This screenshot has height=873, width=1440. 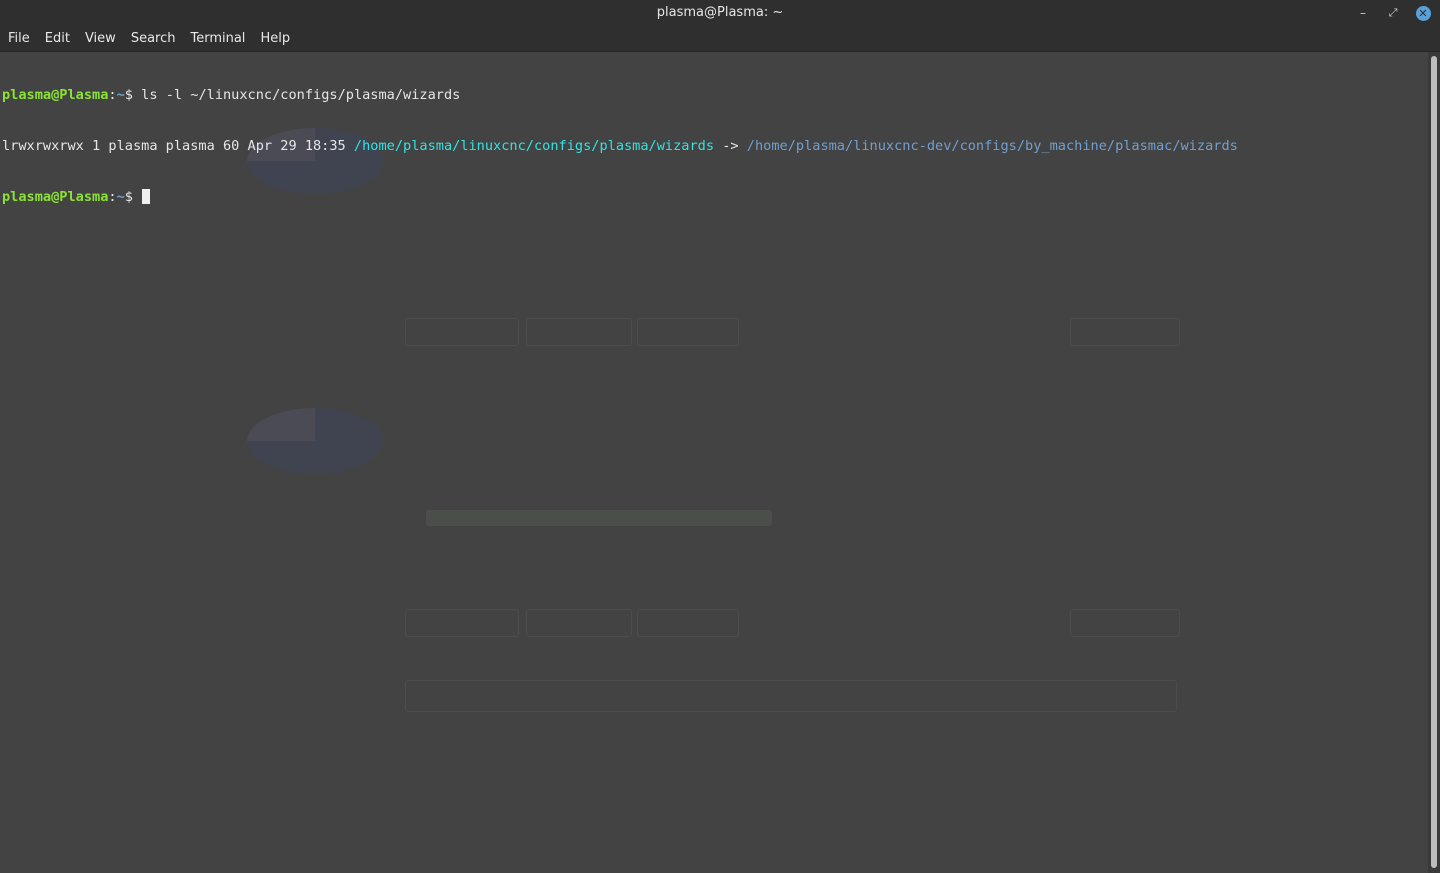 What do you see at coordinates (57, 39) in the screenshot?
I see `menu-edit: Edit` at bounding box center [57, 39].